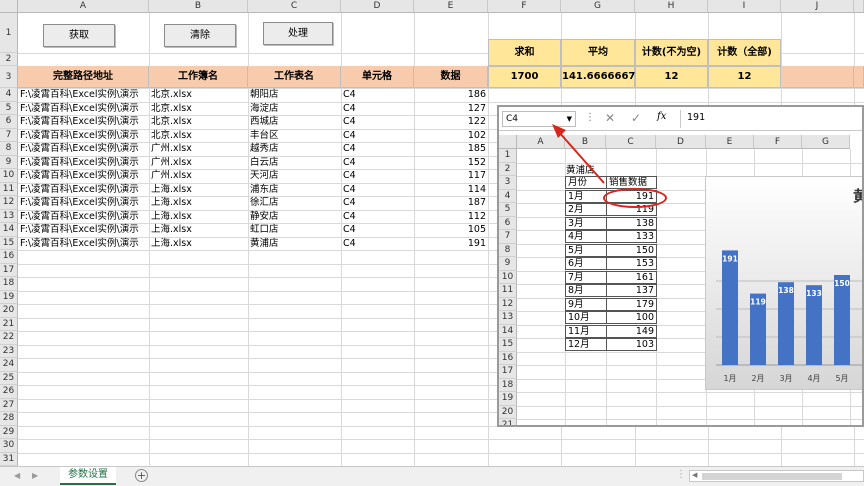  What do you see at coordinates (586, 290) in the screenshot?
I see `table-cell-month: 8月` at bounding box center [586, 290].